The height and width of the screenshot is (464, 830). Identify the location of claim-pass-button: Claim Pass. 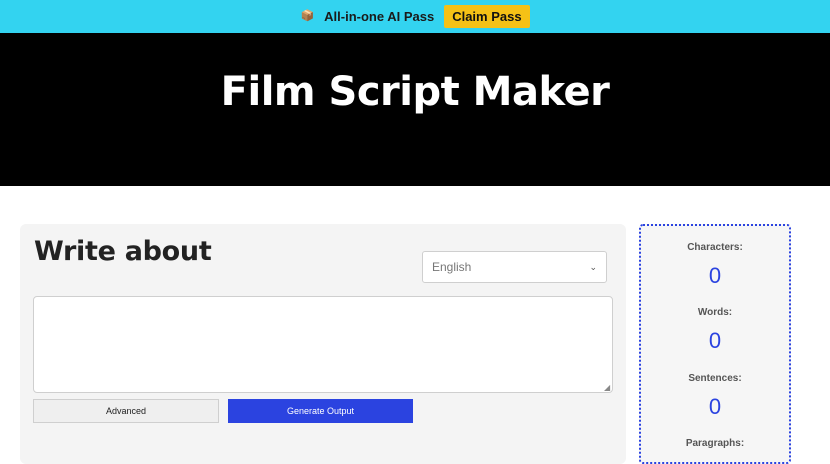
(487, 16).